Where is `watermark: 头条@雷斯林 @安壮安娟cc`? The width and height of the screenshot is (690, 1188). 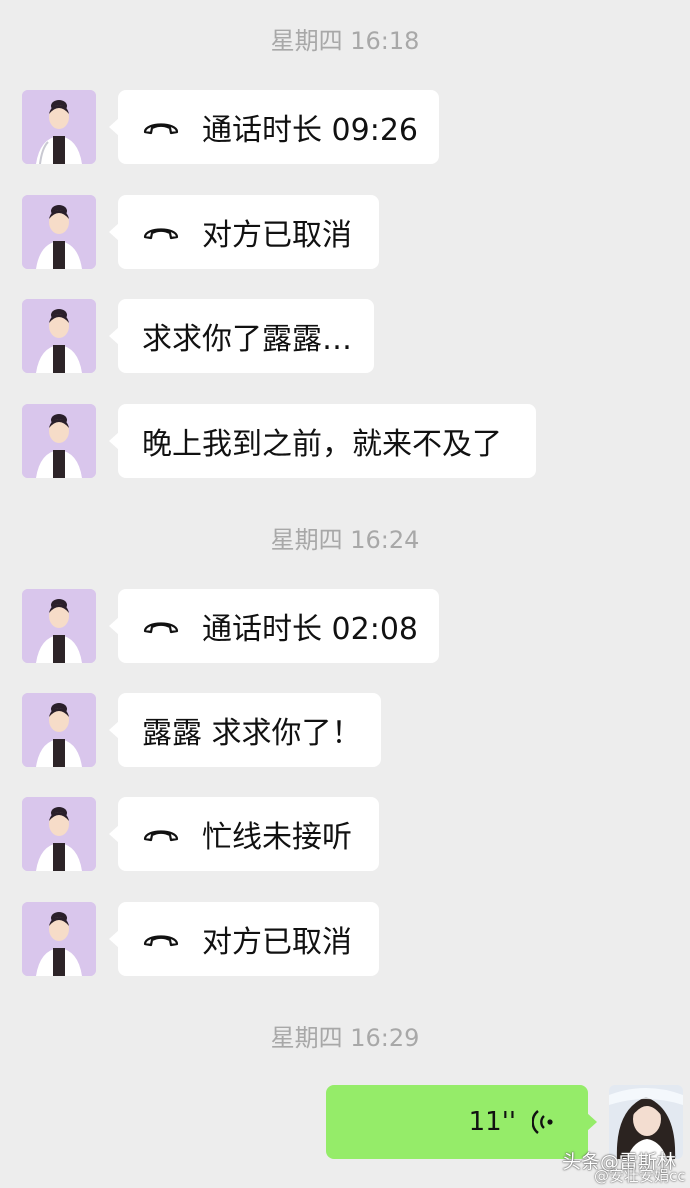
watermark: 头条@雷斯林 @安壮安娟cc is located at coordinates (624, 1167).